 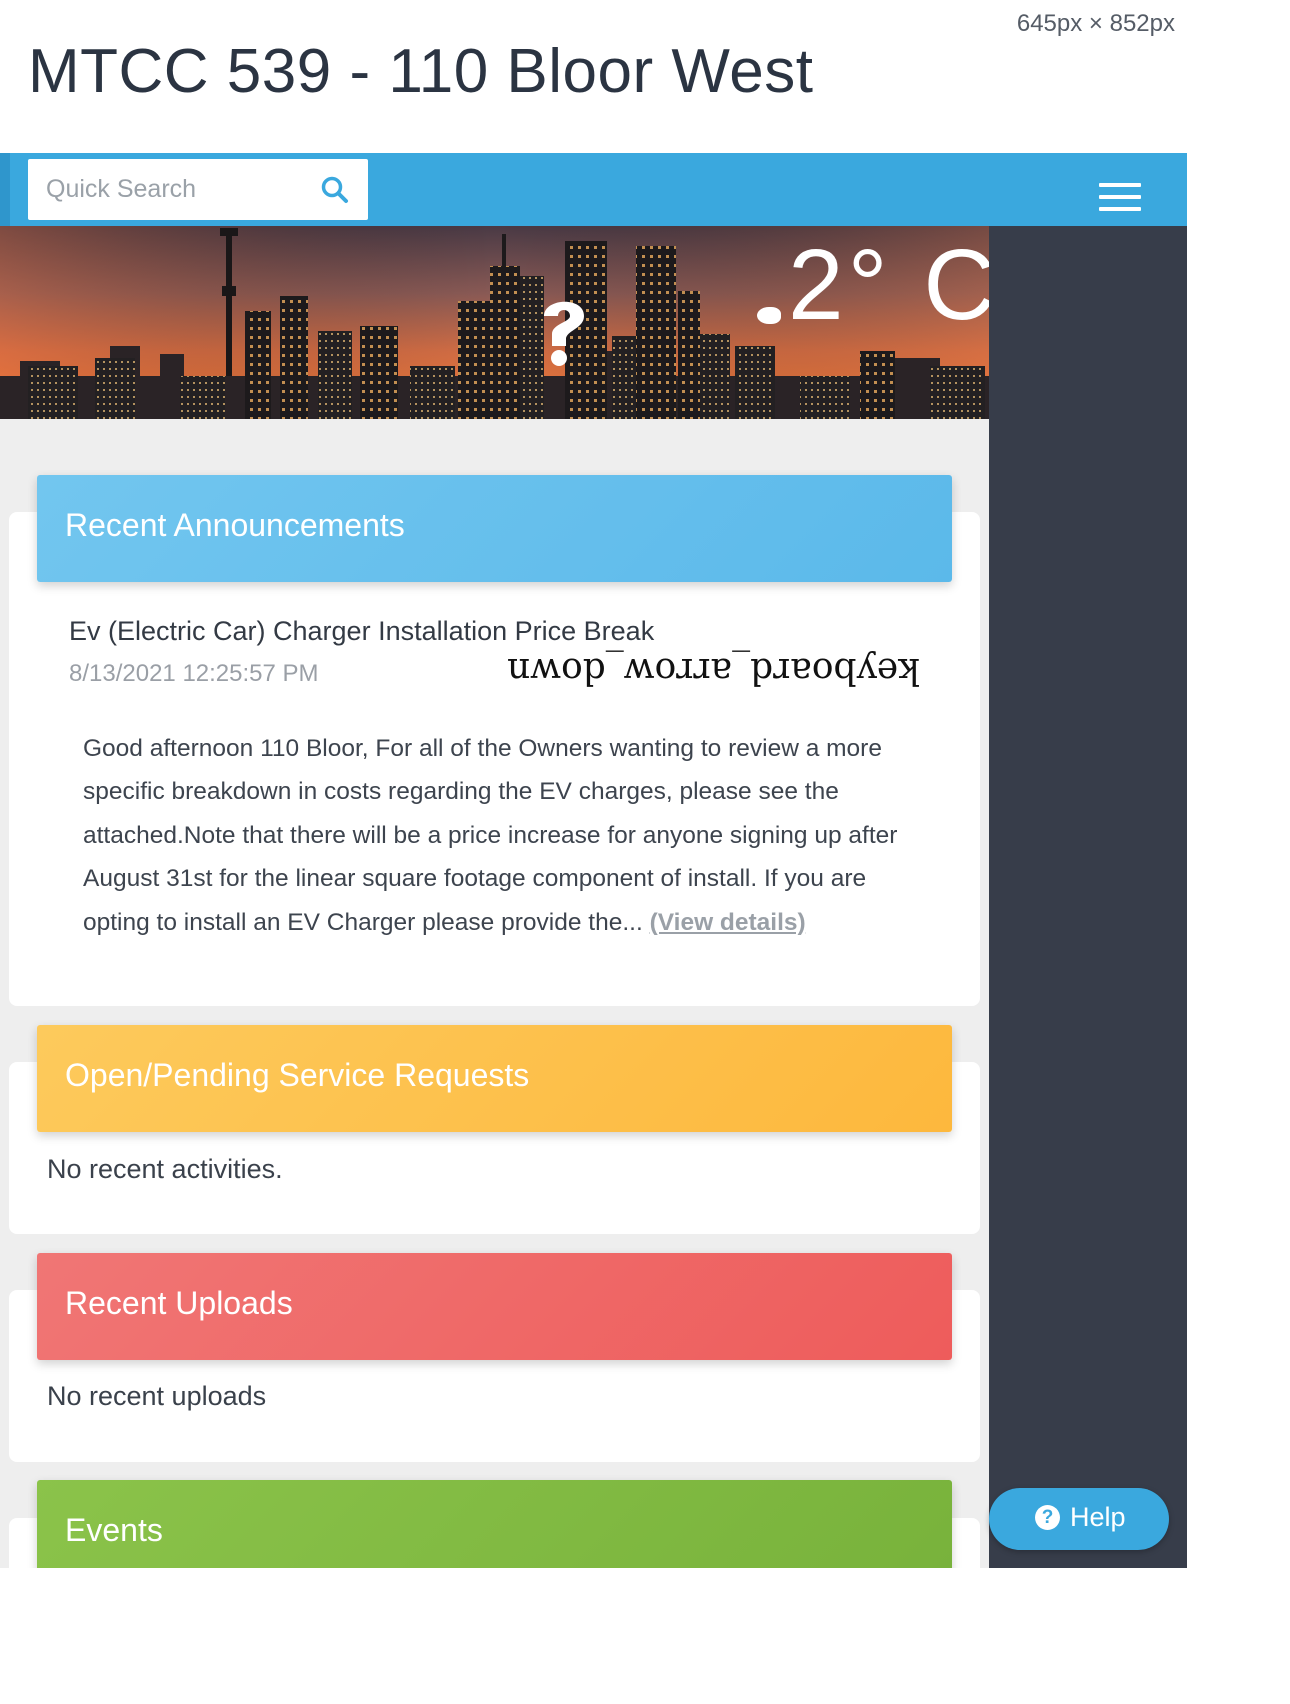 What do you see at coordinates (421, 71) in the screenshot?
I see `site-title: MTCC 539 - 110 Bloor West` at bounding box center [421, 71].